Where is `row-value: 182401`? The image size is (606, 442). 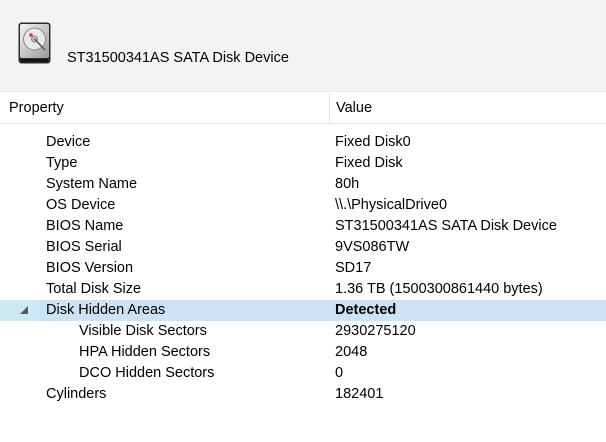
row-value: 182401 is located at coordinates (359, 394).